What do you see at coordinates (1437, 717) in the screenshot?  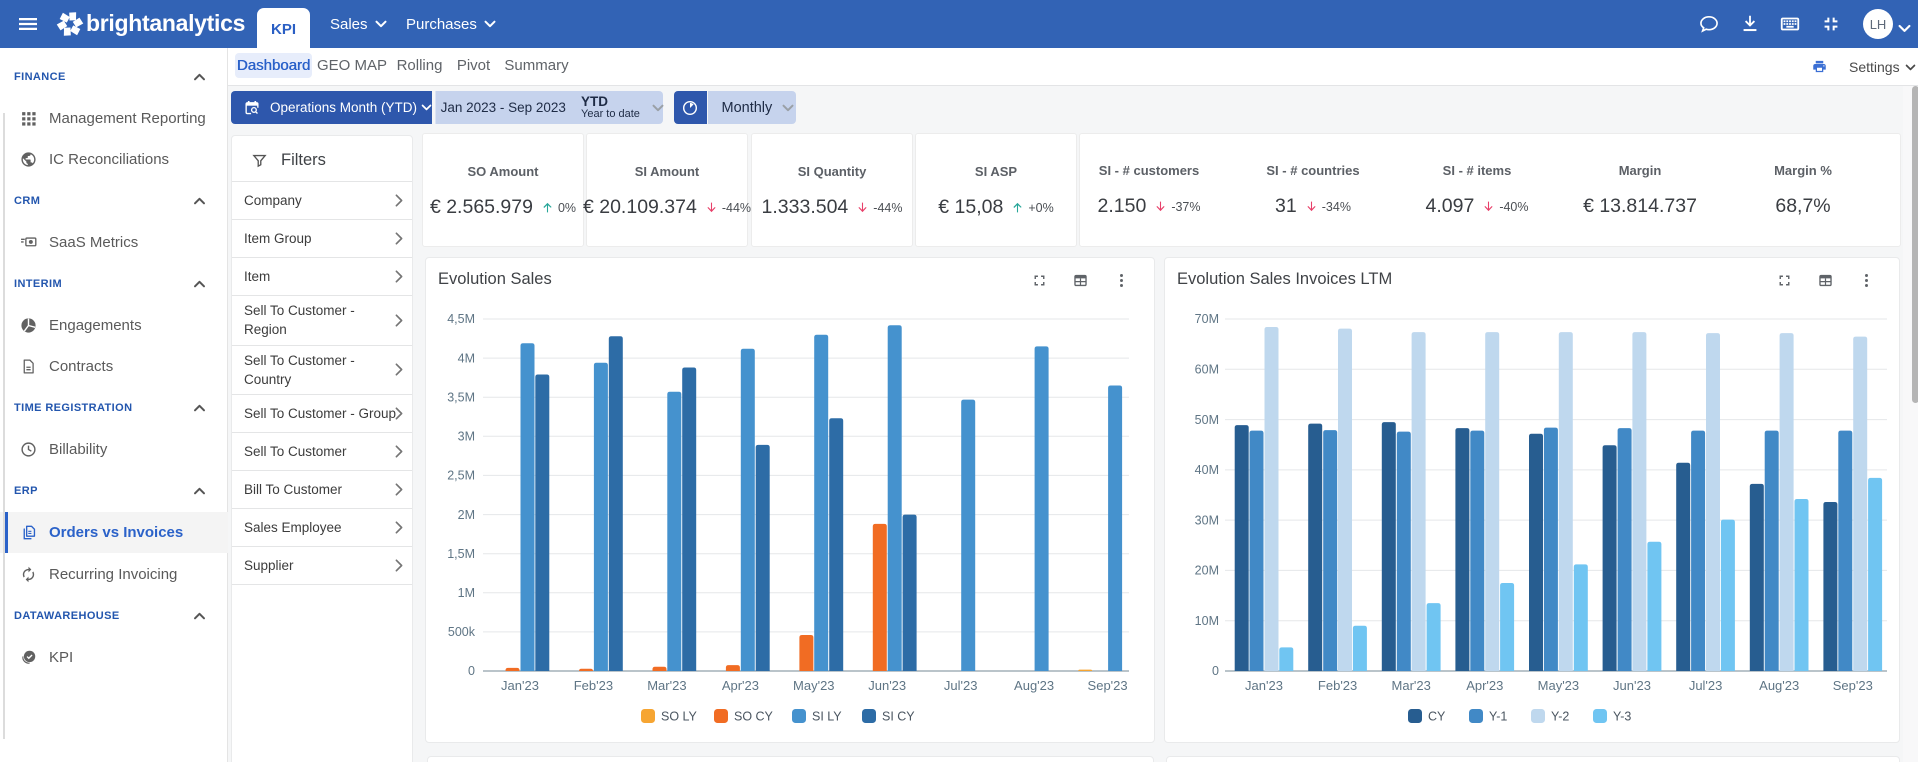 I see `svg-text: CY` at bounding box center [1437, 717].